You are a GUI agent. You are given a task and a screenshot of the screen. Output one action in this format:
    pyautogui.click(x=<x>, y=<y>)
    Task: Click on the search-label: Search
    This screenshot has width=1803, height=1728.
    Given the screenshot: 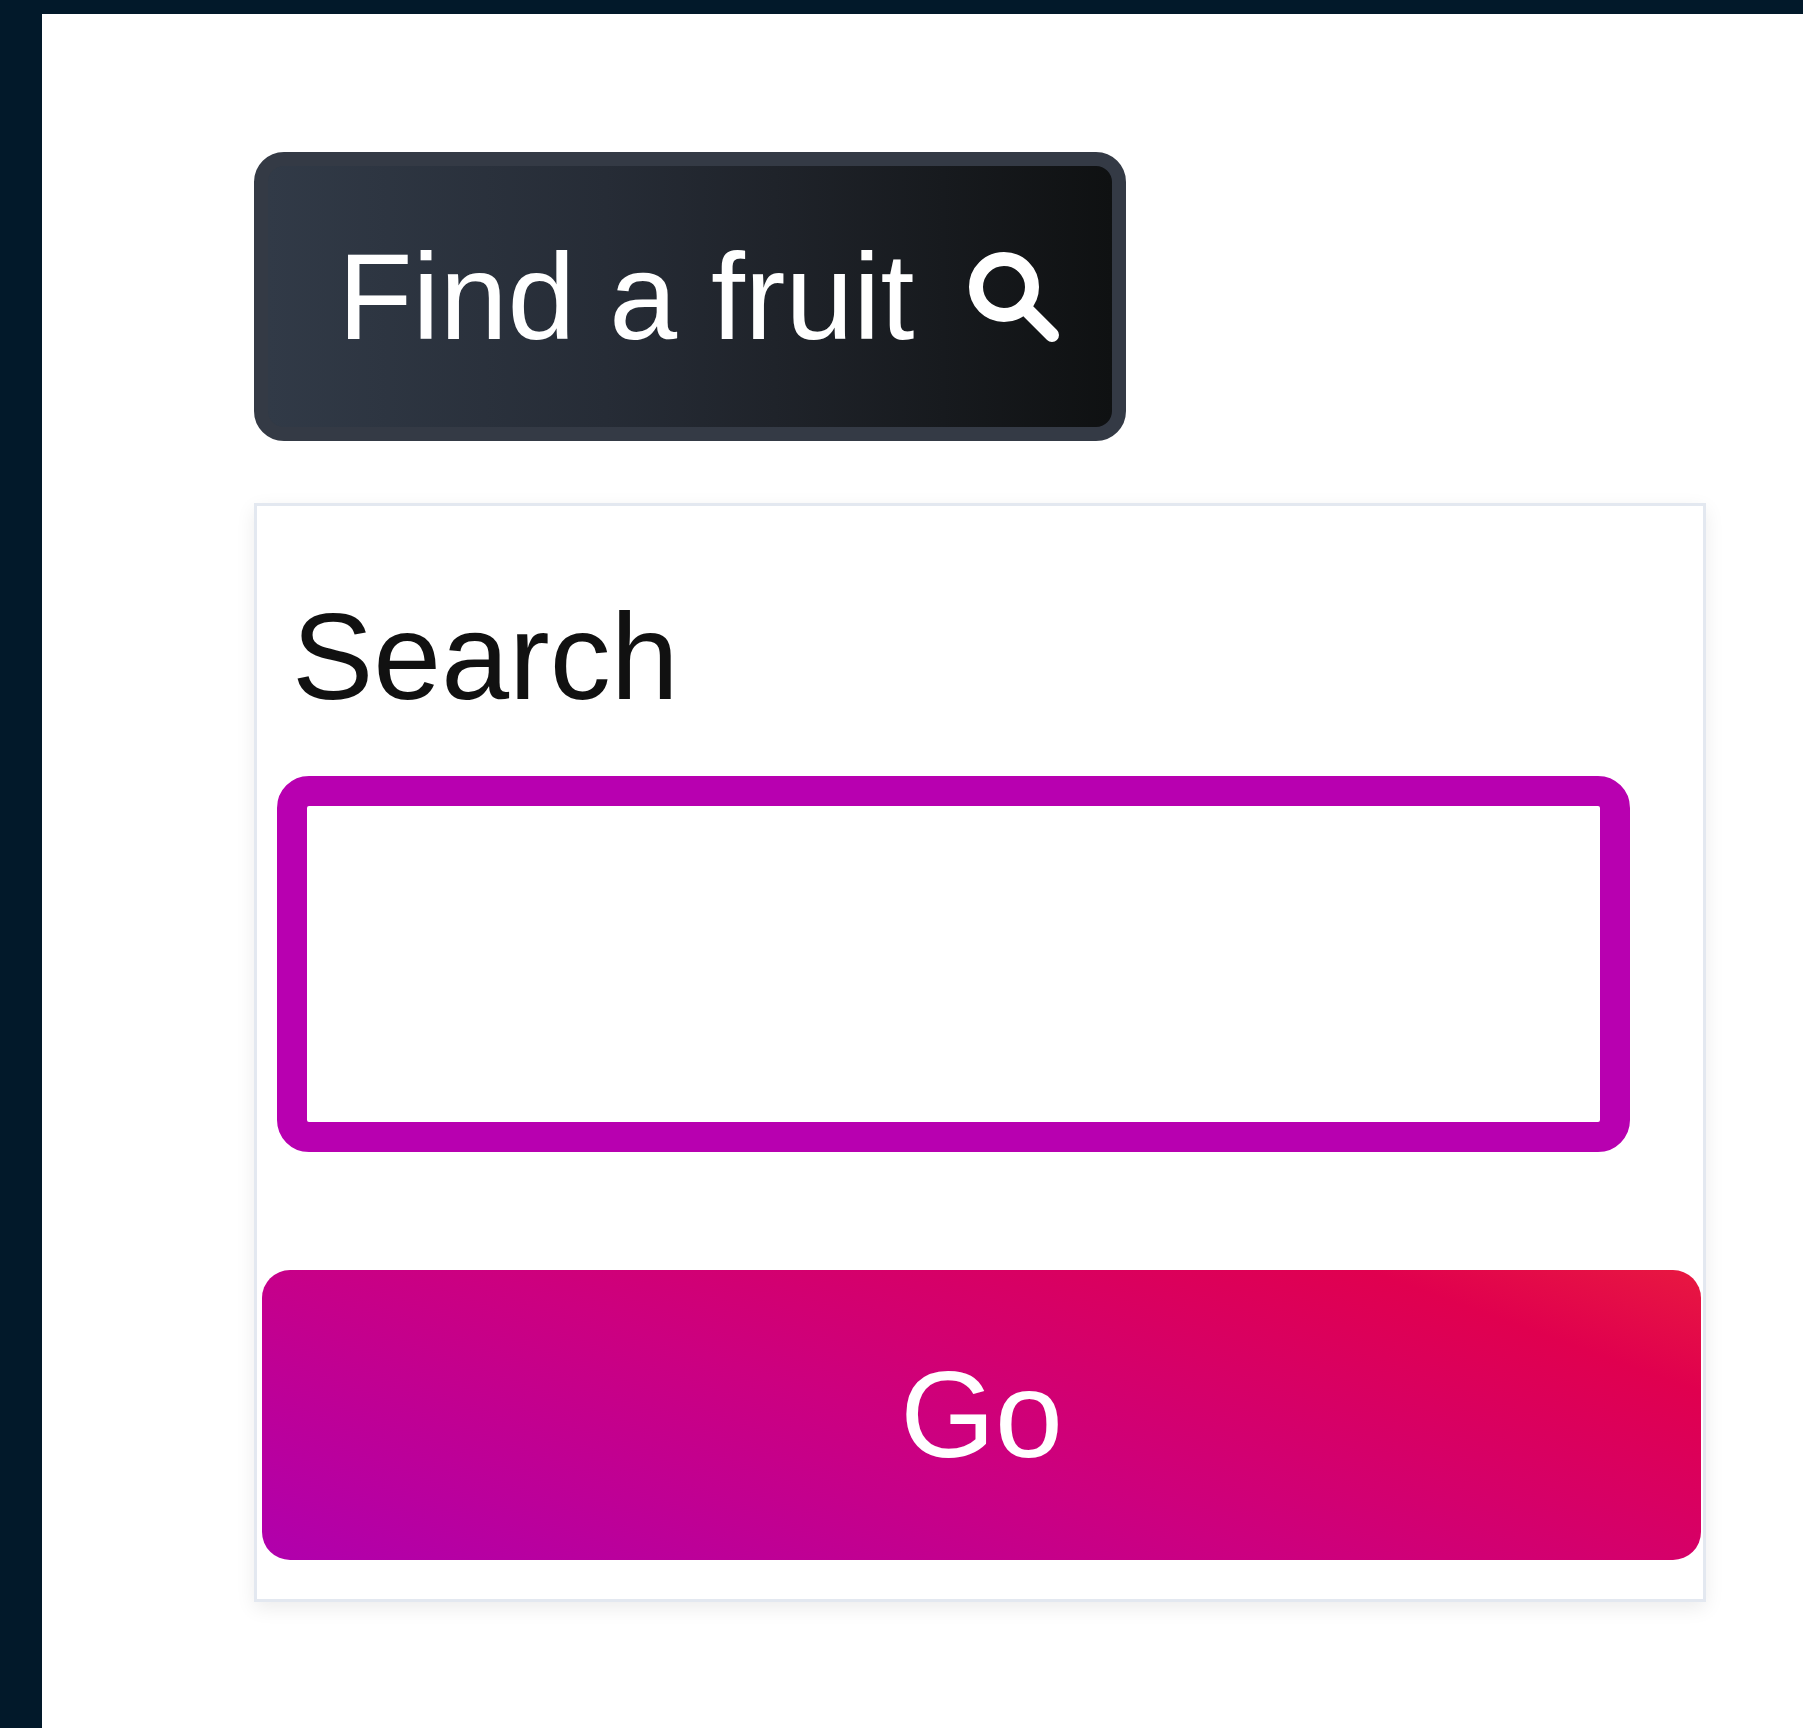 What is the action you would take?
    pyautogui.click(x=486, y=657)
    